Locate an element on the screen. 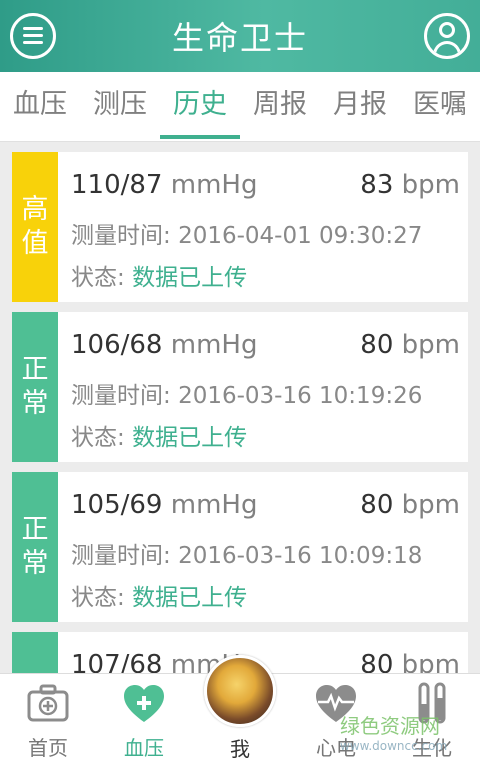 This screenshot has width=480, height=761. tab-blood-pressure: 血压 is located at coordinates (40, 107).